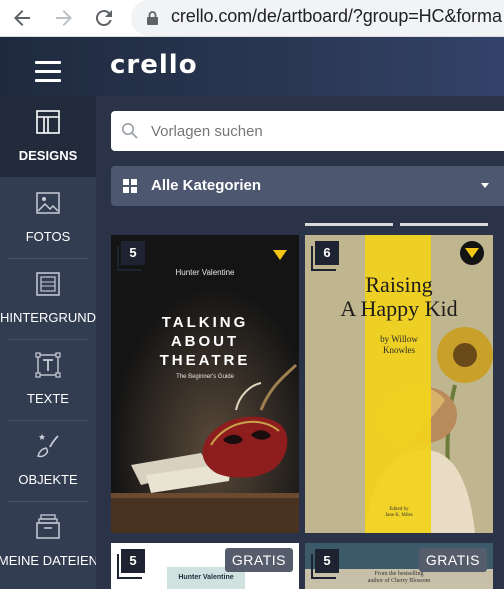  I want to click on browser-toolbar: crello.com/de/artboard/?group=HC&forma, so click(252, 18).